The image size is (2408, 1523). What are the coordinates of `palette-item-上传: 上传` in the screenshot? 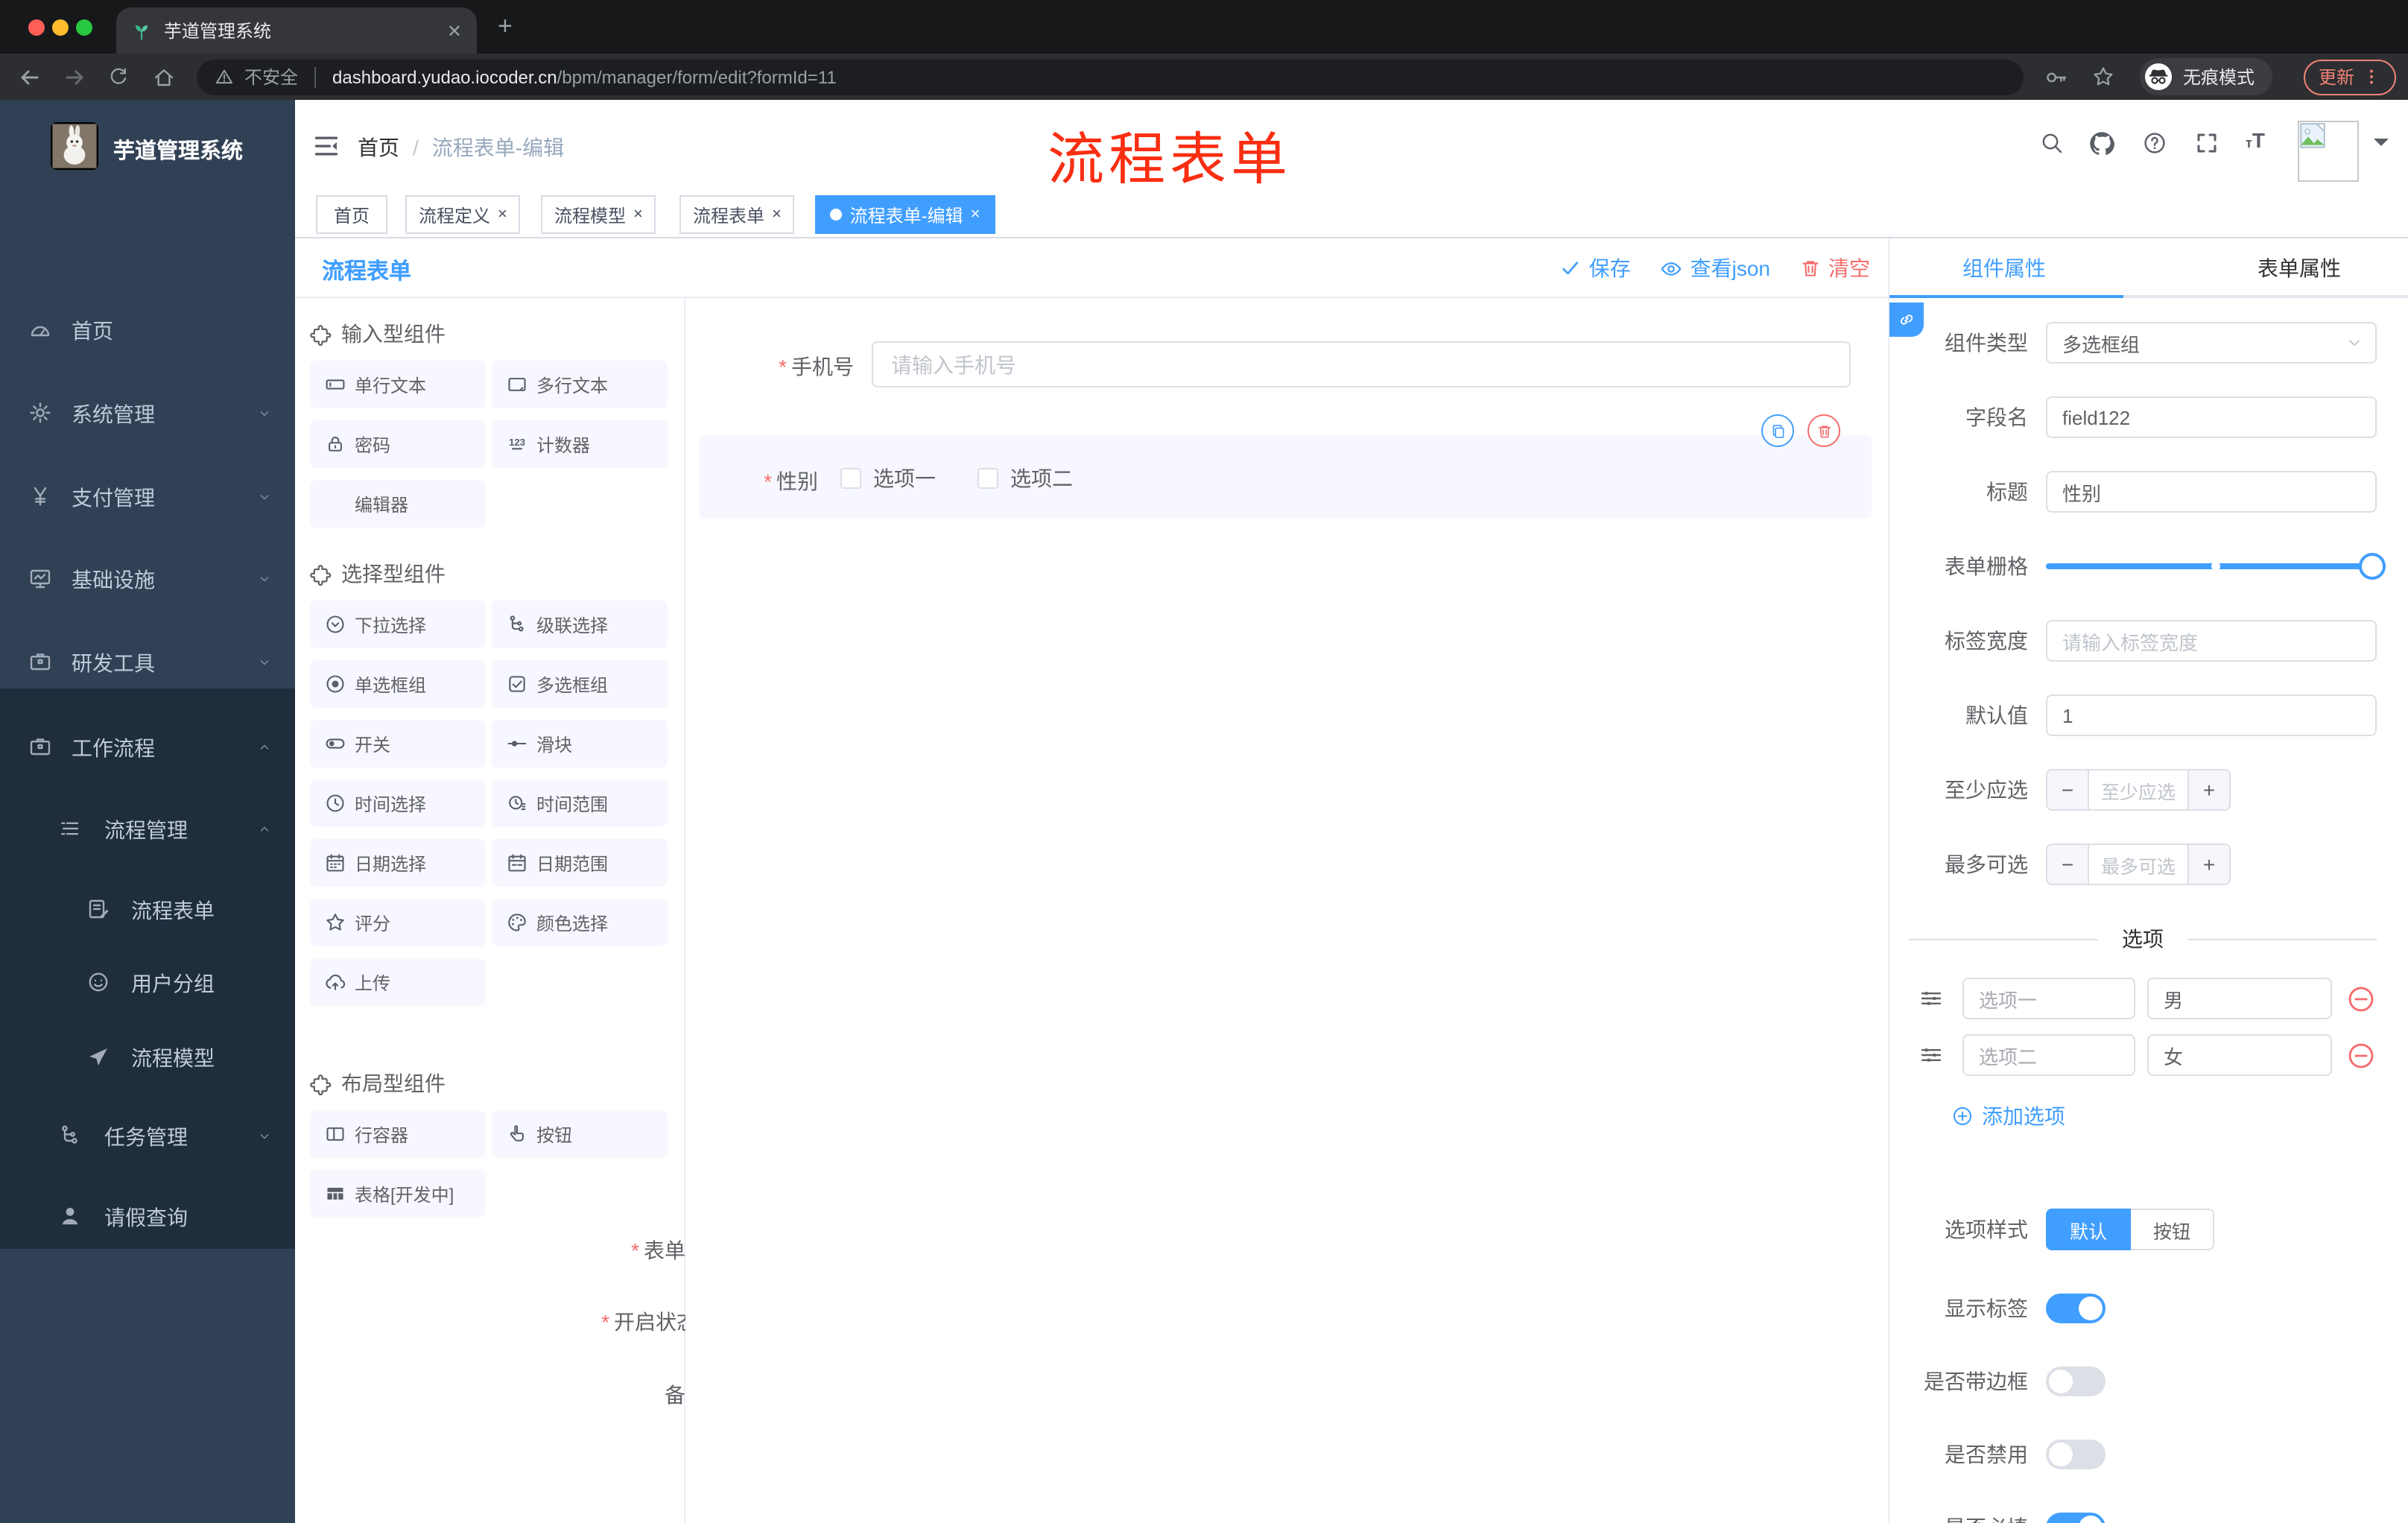 It's located at (398, 982).